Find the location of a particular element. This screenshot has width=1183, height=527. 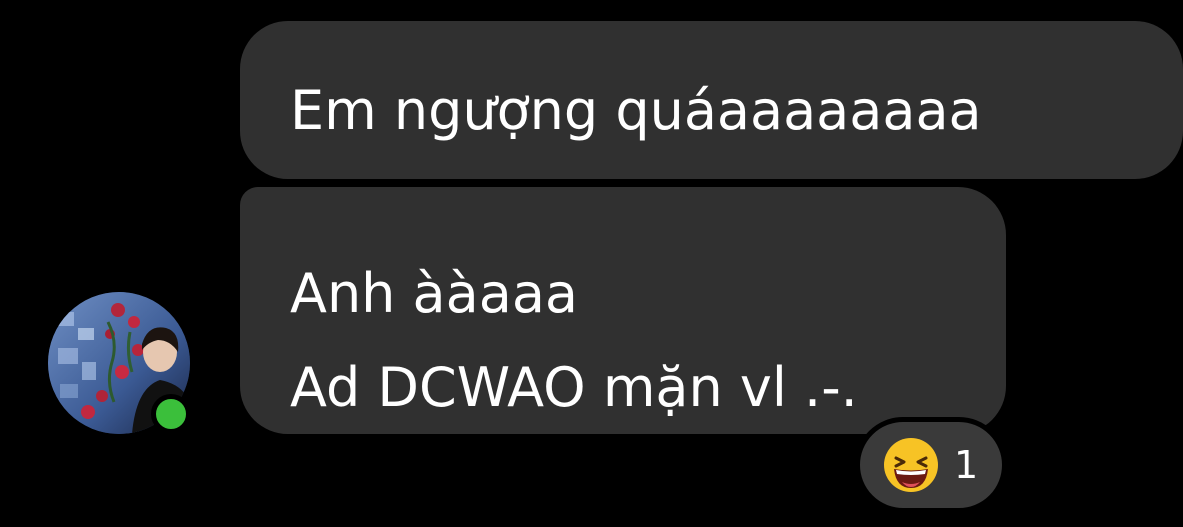

laughing-face-icon is located at coordinates (911, 465).